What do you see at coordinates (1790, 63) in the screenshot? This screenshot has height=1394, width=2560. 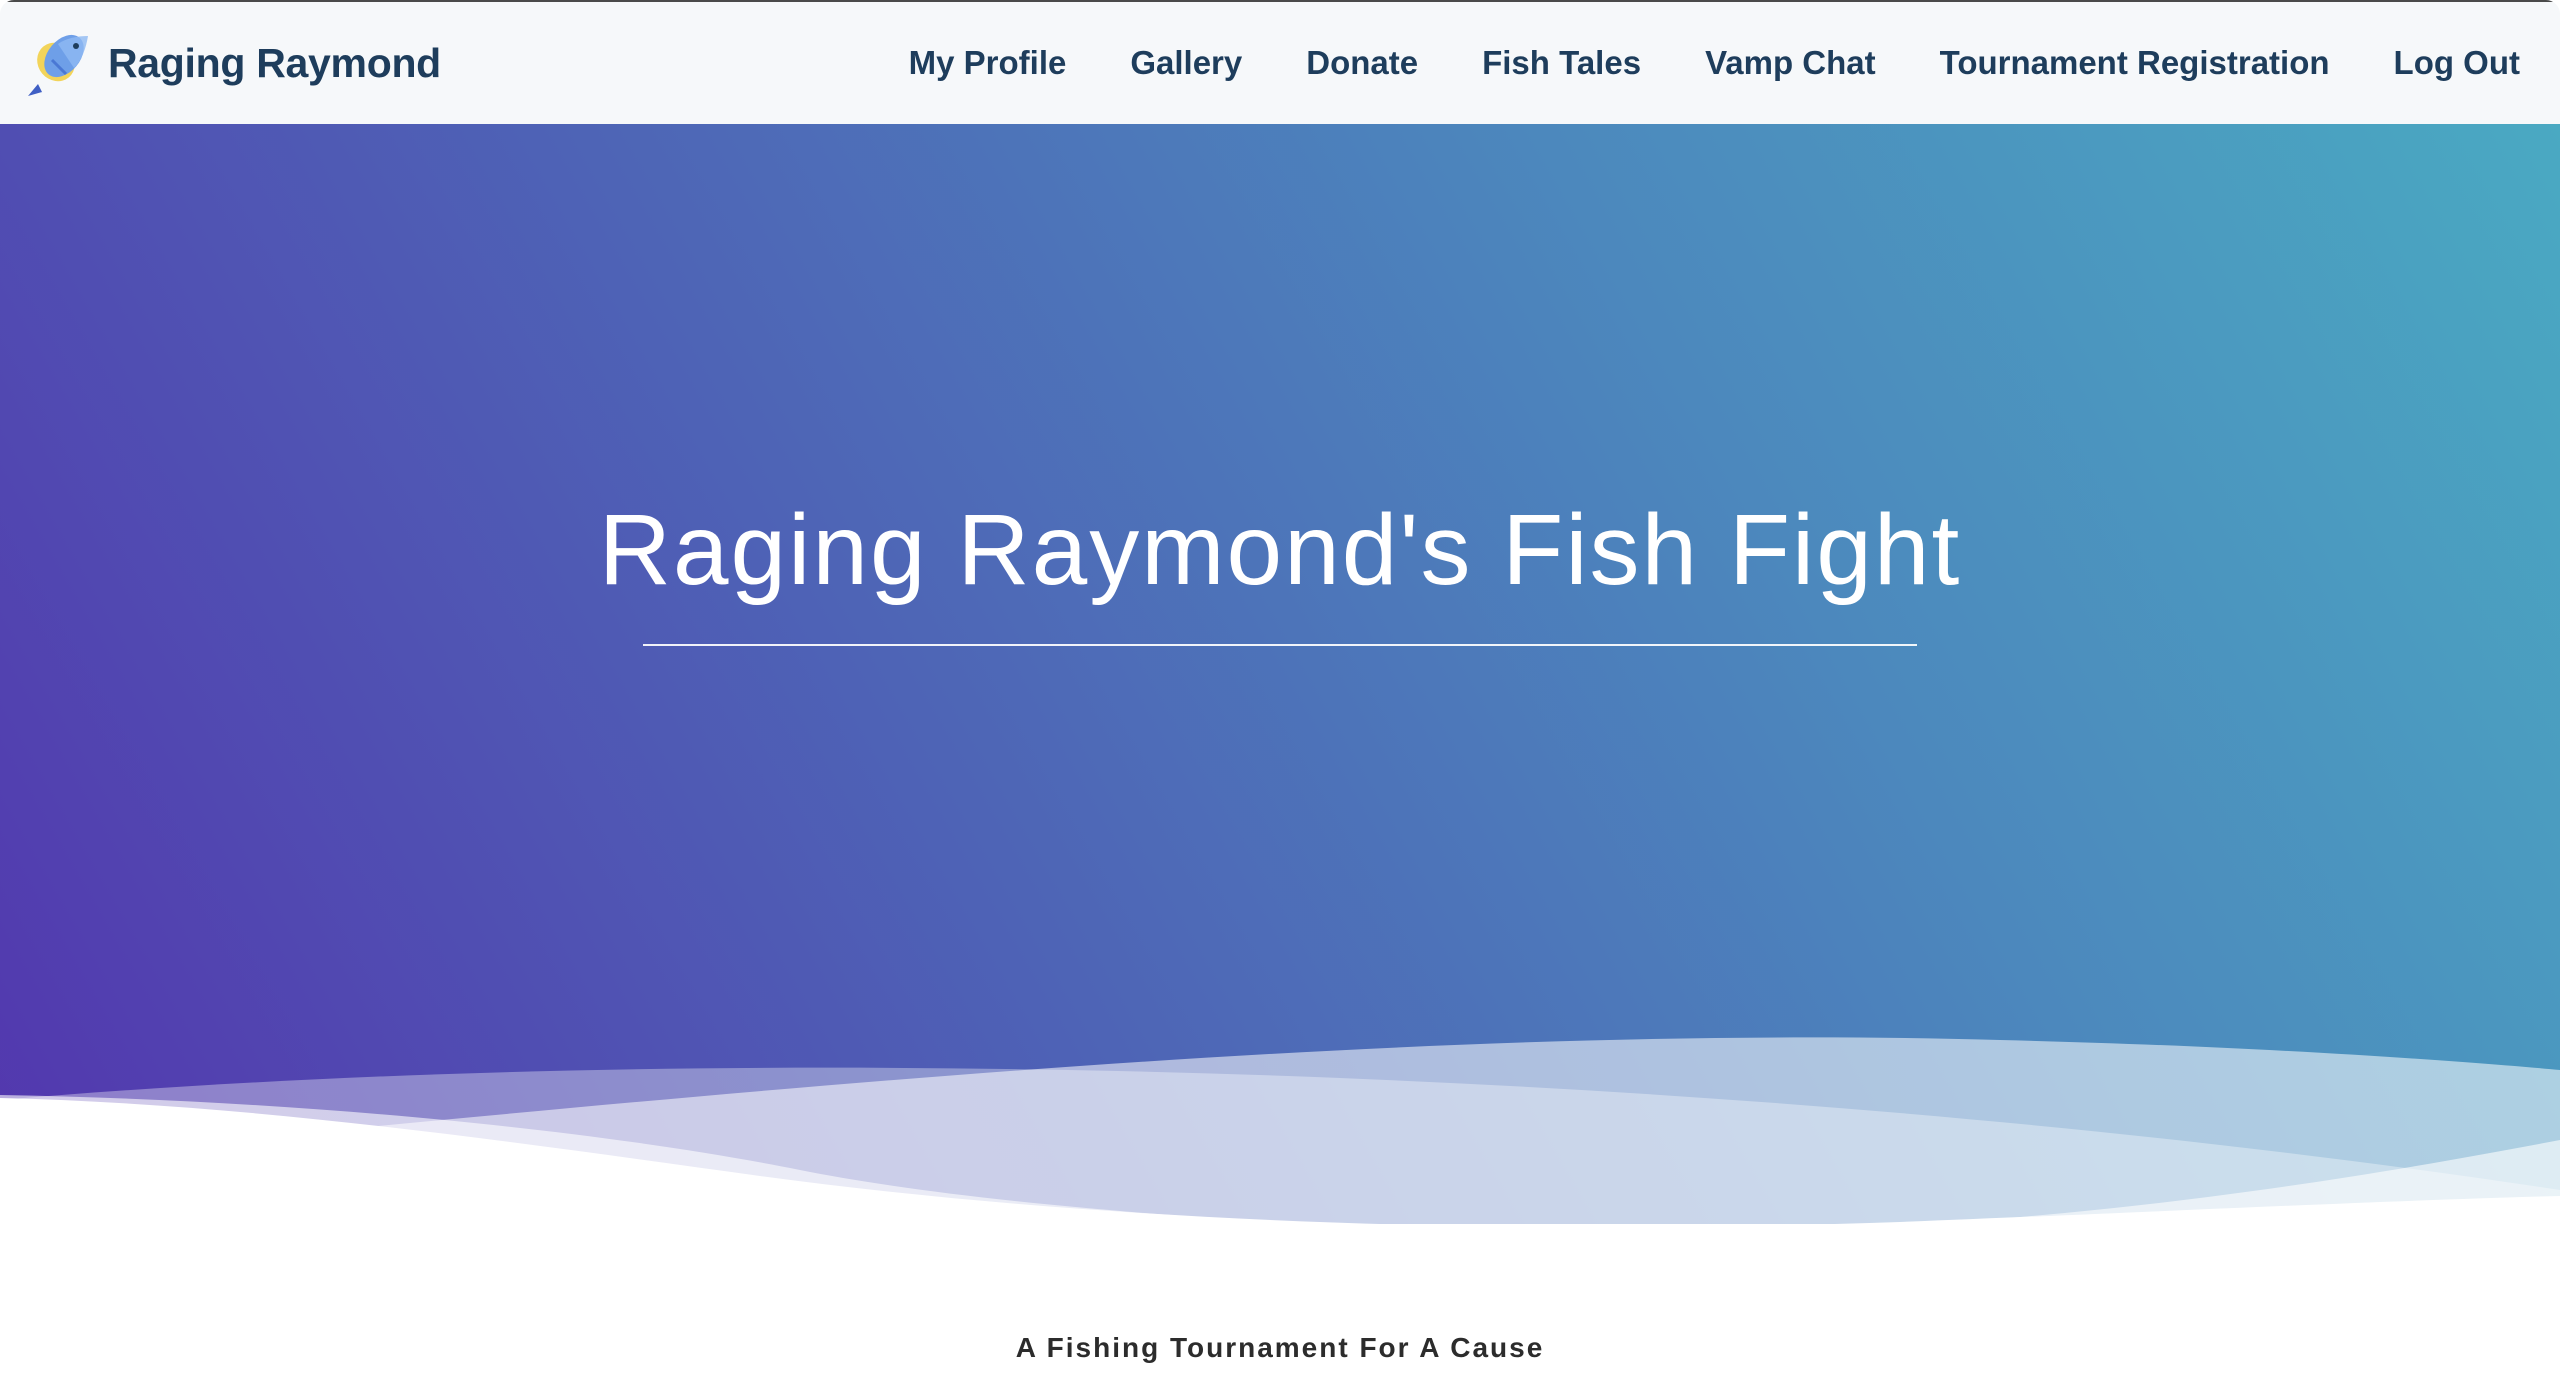 I see `nav-link-vamp-chat: Vamp Chat` at bounding box center [1790, 63].